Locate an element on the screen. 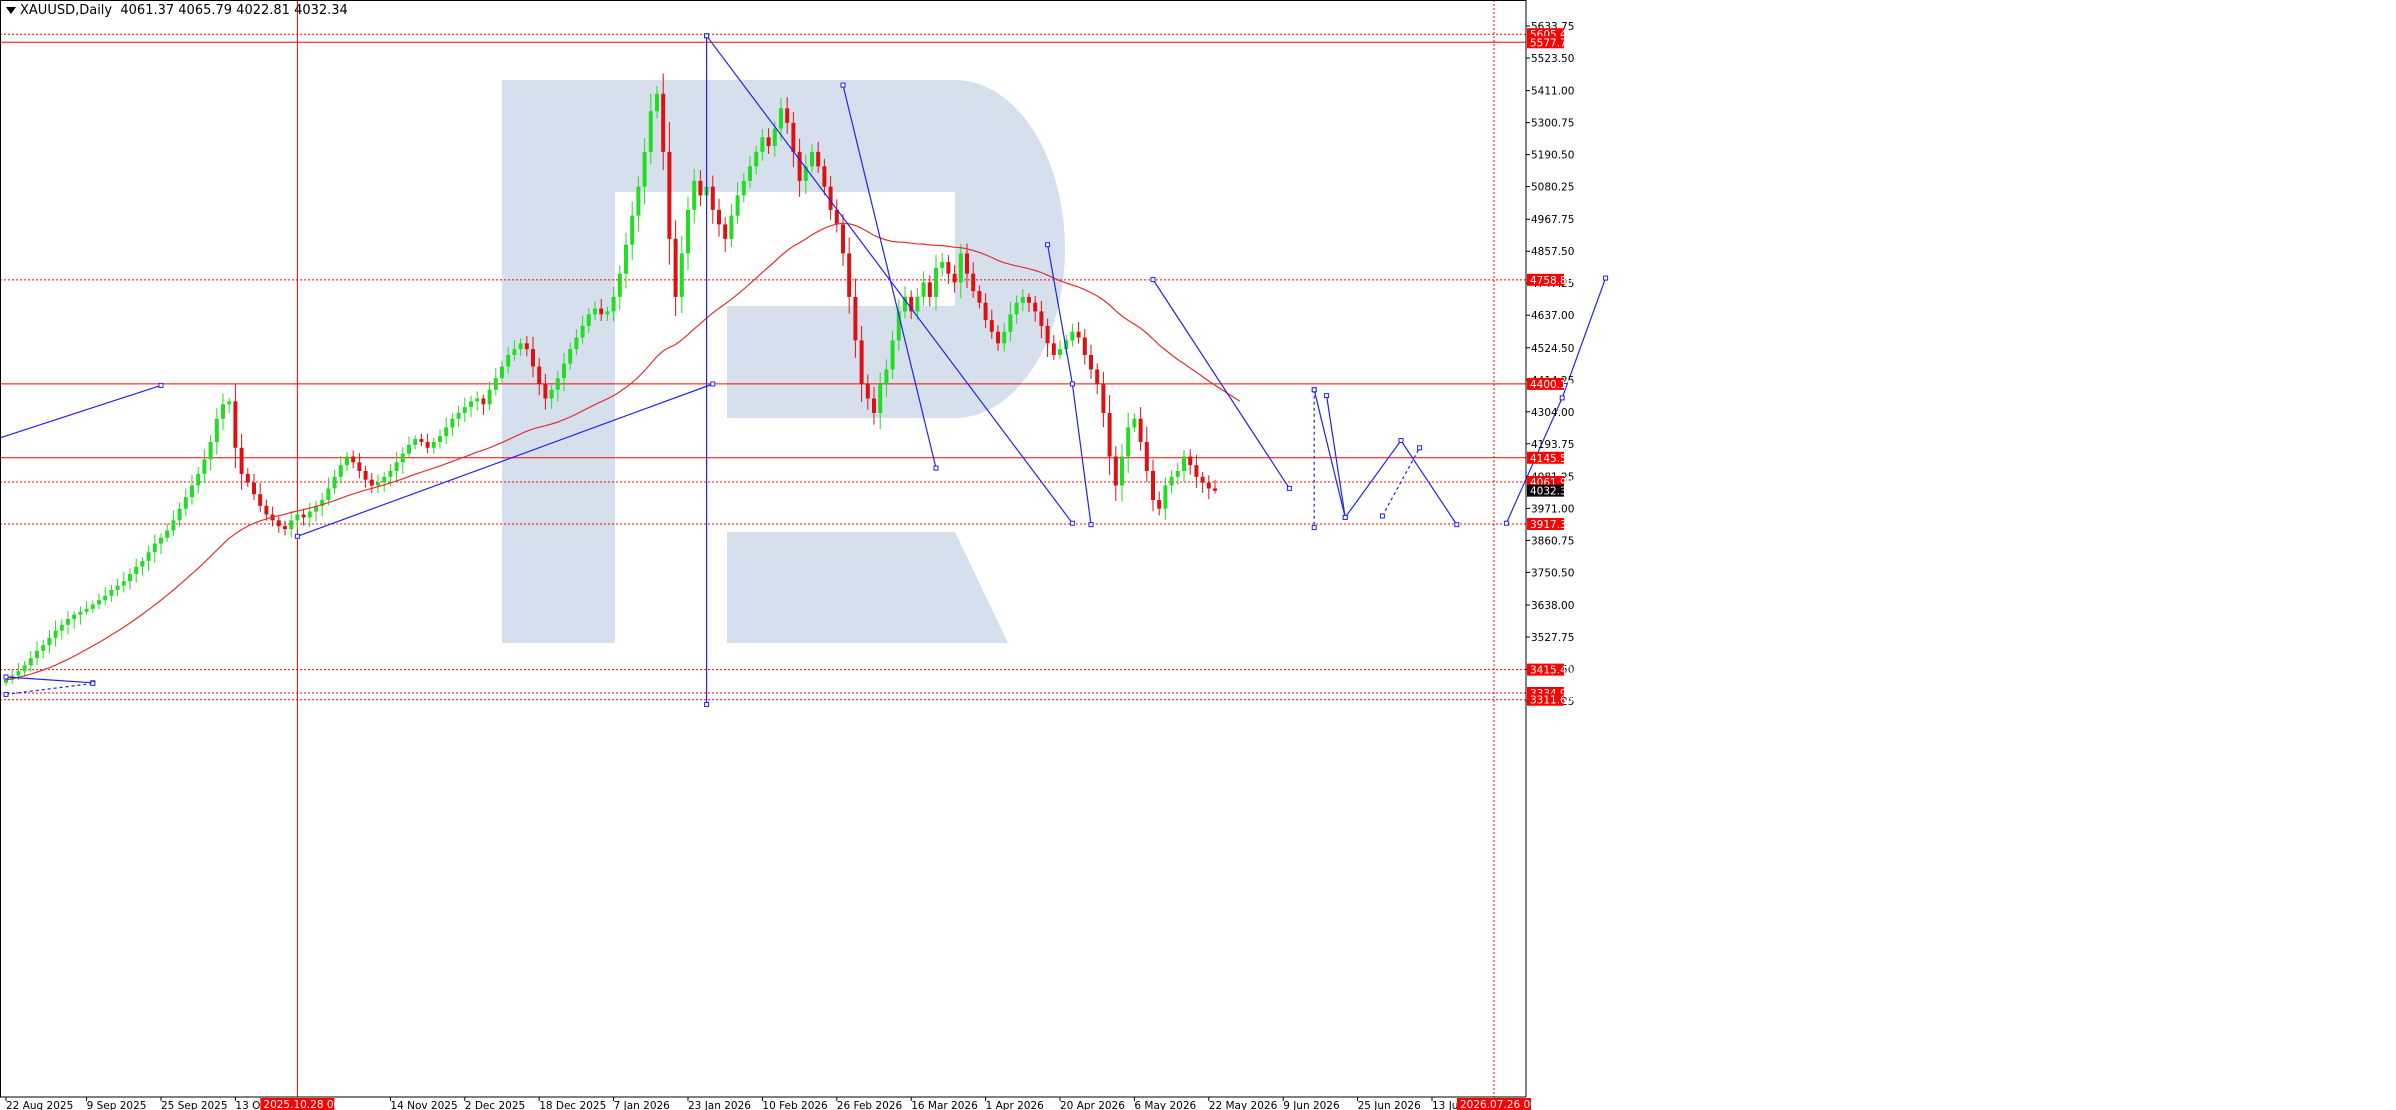  dropdown-icon is located at coordinates (11, 10).